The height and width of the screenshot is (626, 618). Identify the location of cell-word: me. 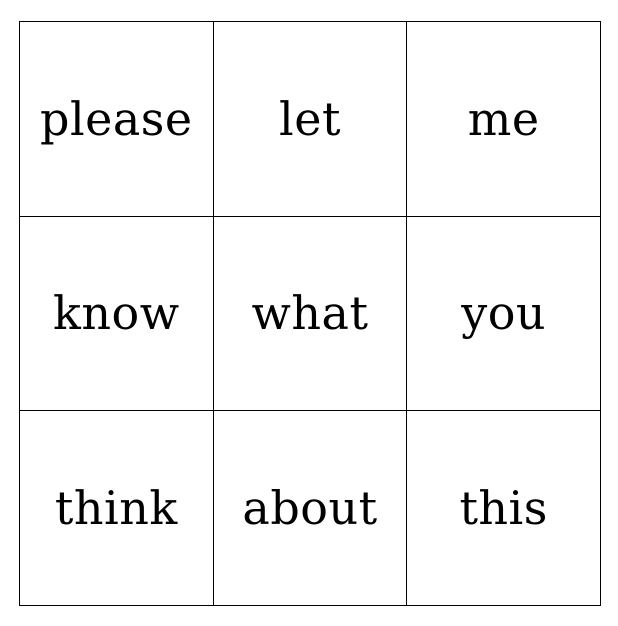
(503, 118).